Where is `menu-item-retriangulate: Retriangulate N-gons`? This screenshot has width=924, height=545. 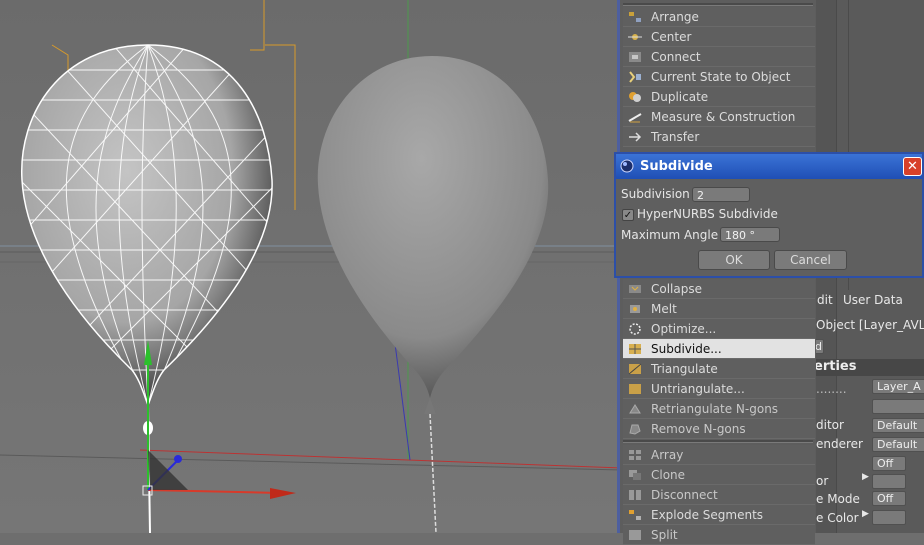
menu-item-retriangulate: Retriangulate N-gons is located at coordinates (719, 409).